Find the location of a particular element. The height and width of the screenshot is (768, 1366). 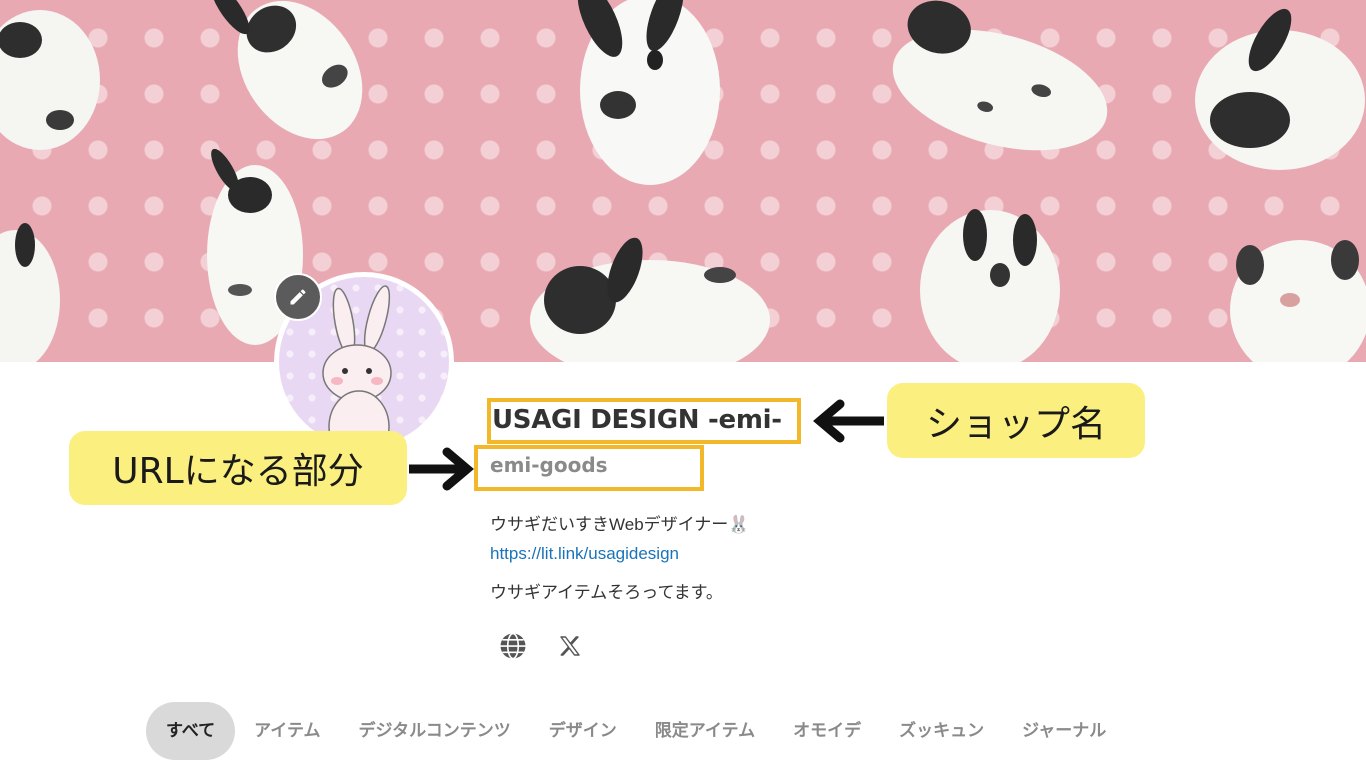

edit-avatar-button is located at coordinates (298, 297).